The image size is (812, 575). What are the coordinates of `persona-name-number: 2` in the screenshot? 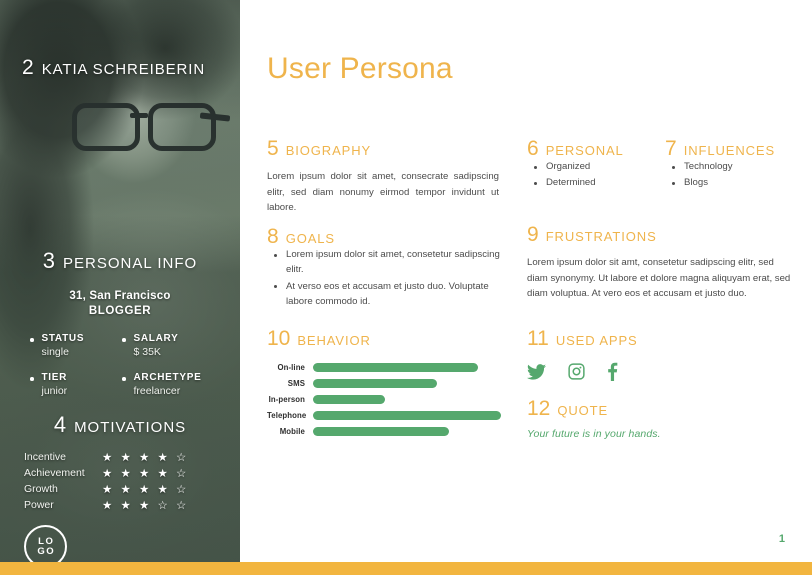 It's located at (28, 67).